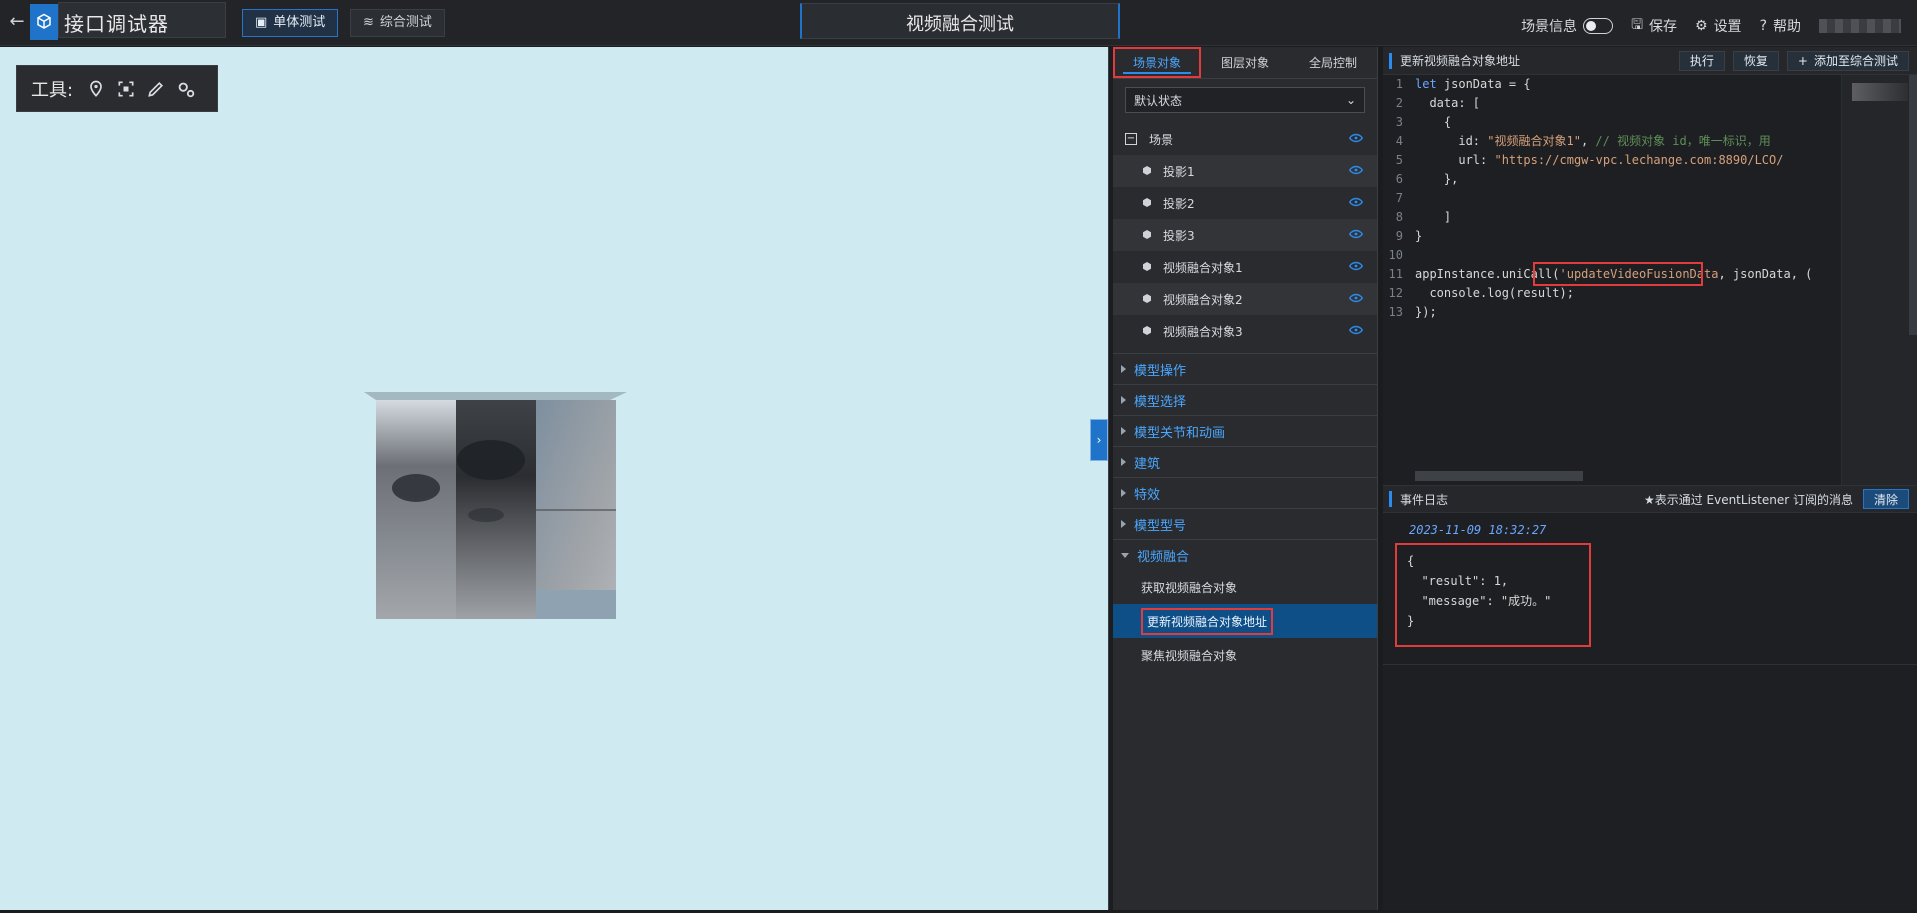 Image resolution: width=1917 pixels, height=913 pixels. I want to click on run-button: 执行, so click(1701, 60).